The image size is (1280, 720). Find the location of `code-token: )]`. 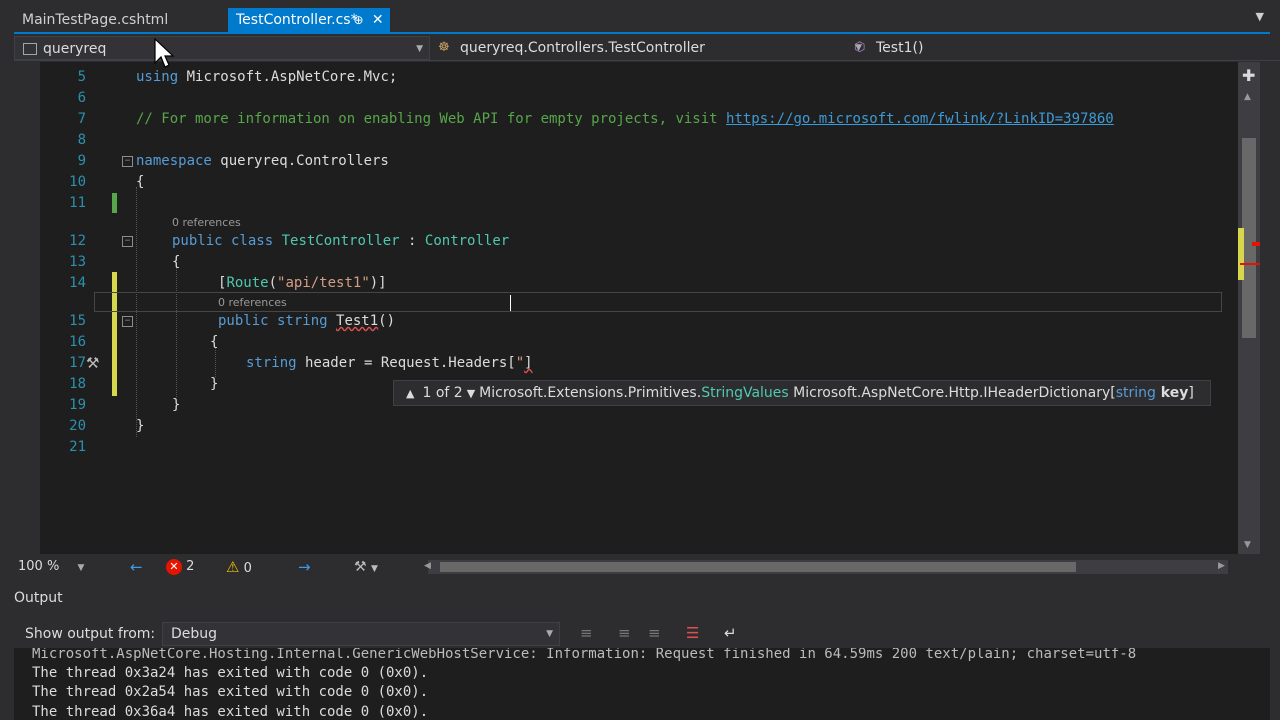

code-token: )] is located at coordinates (378, 283).